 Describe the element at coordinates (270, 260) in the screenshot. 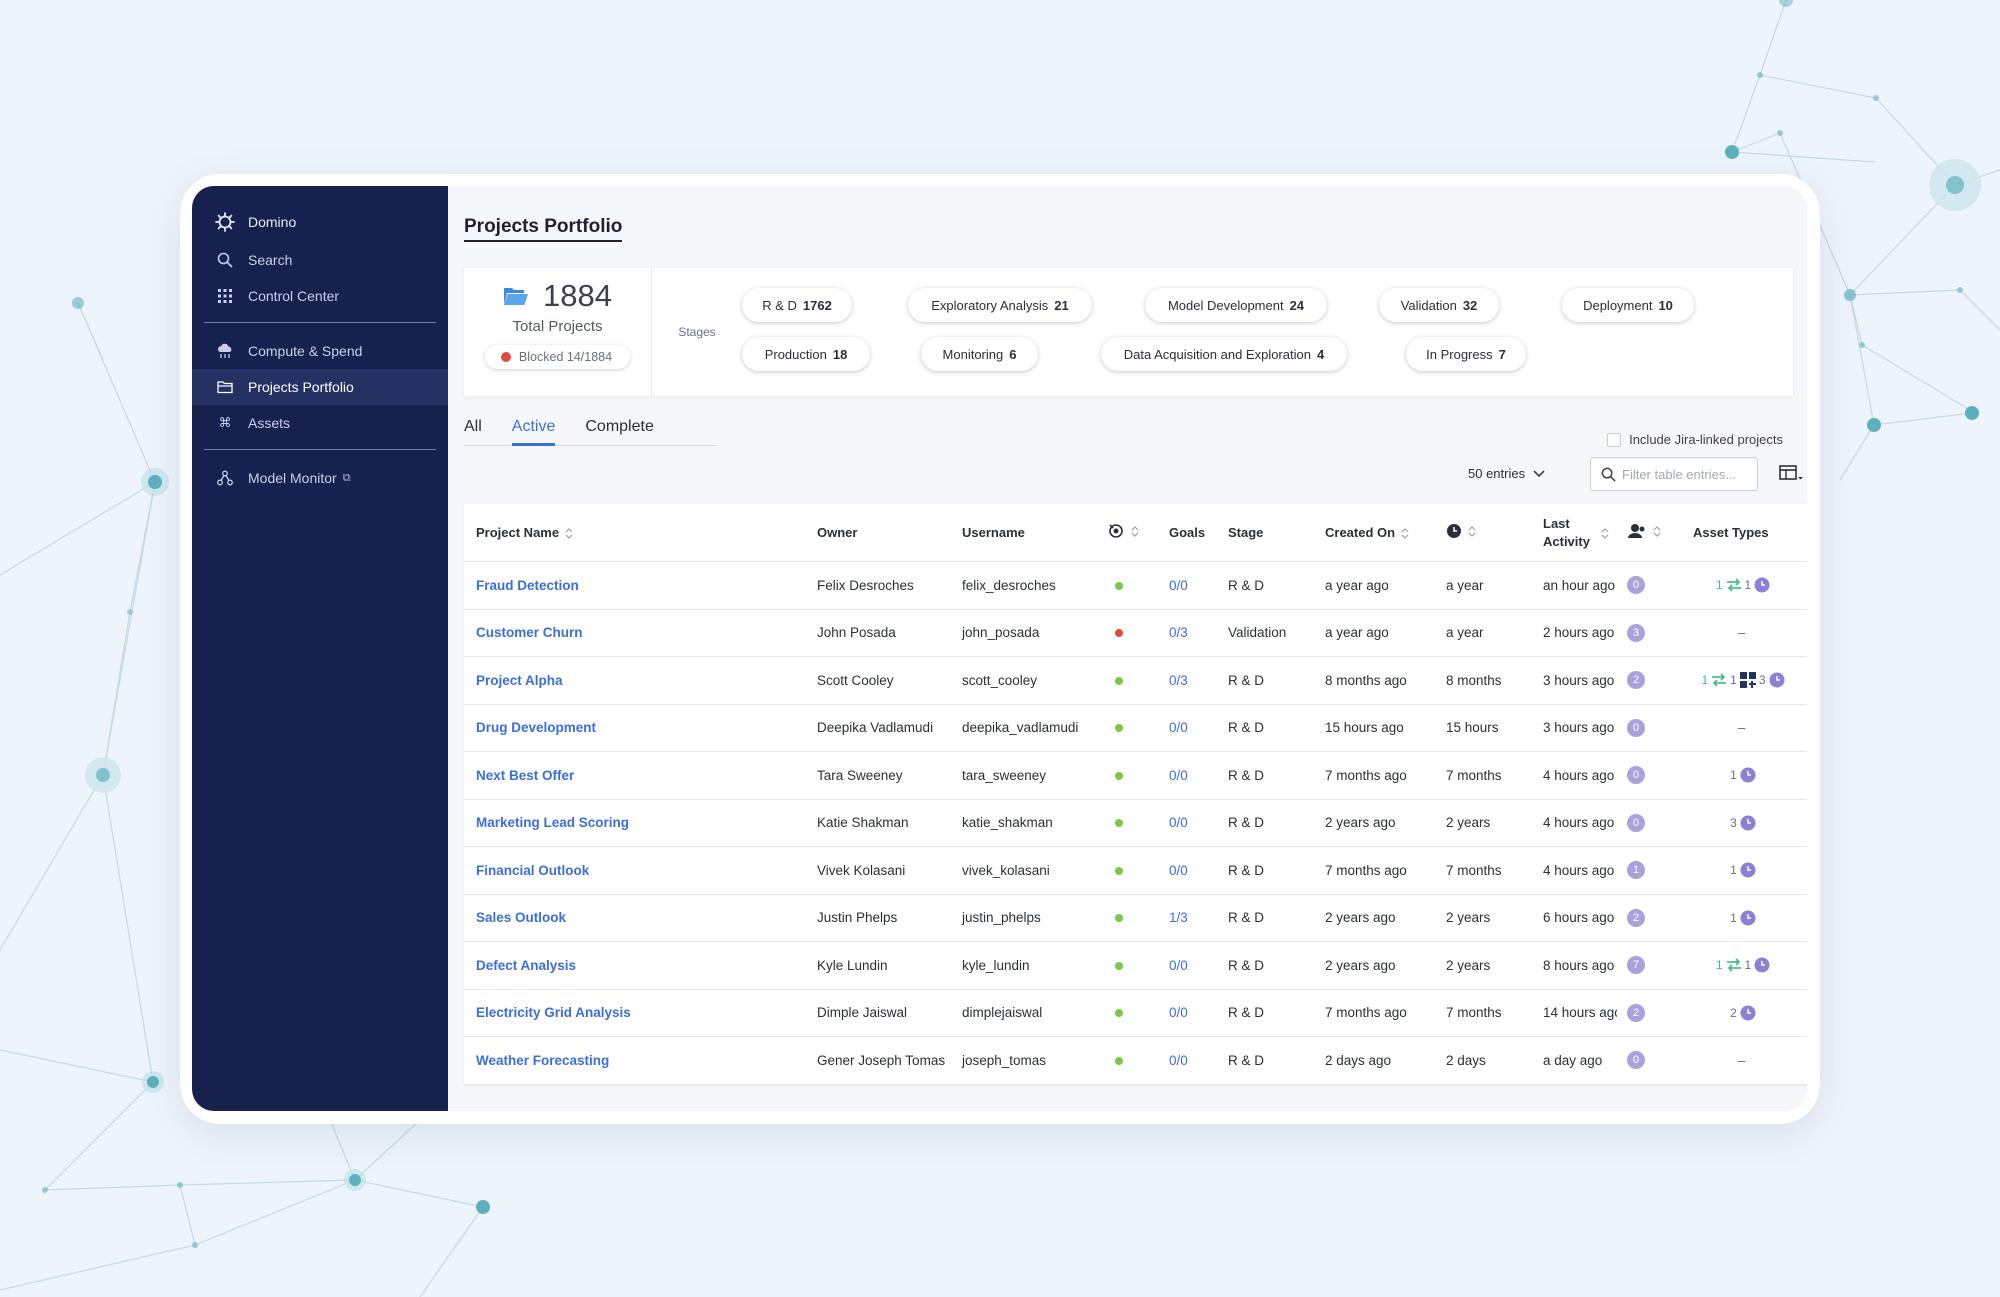

I see `sidebar-item-label: Search` at that location.